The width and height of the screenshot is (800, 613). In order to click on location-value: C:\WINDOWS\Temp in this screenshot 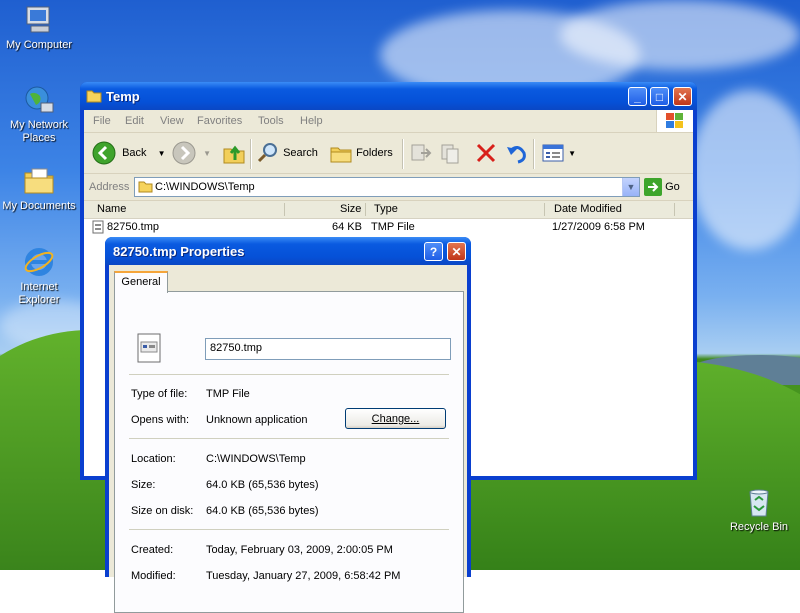, I will do `click(256, 459)`.